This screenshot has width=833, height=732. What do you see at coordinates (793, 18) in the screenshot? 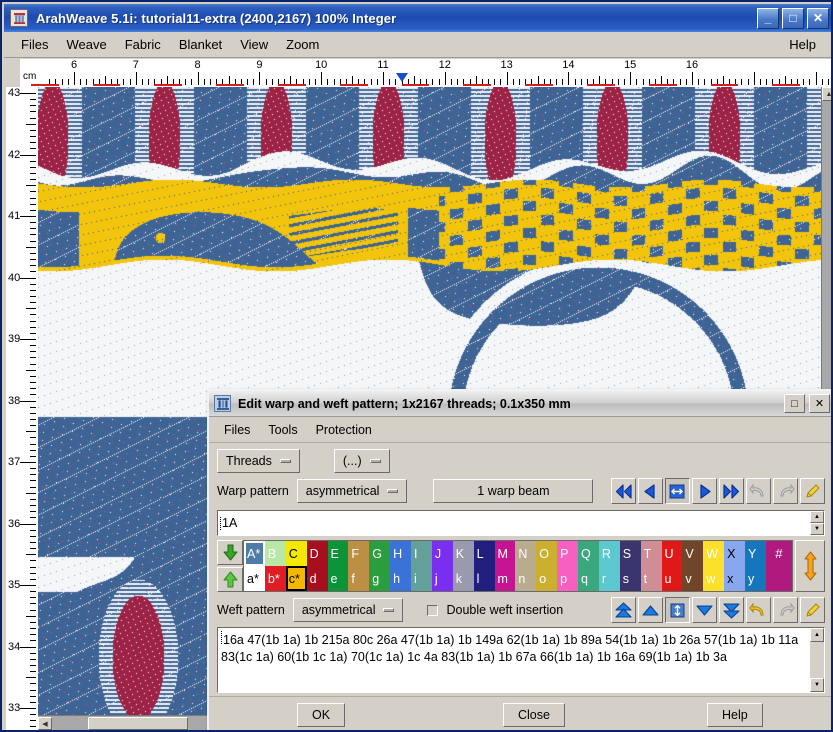
I see `maximize-button: □` at bounding box center [793, 18].